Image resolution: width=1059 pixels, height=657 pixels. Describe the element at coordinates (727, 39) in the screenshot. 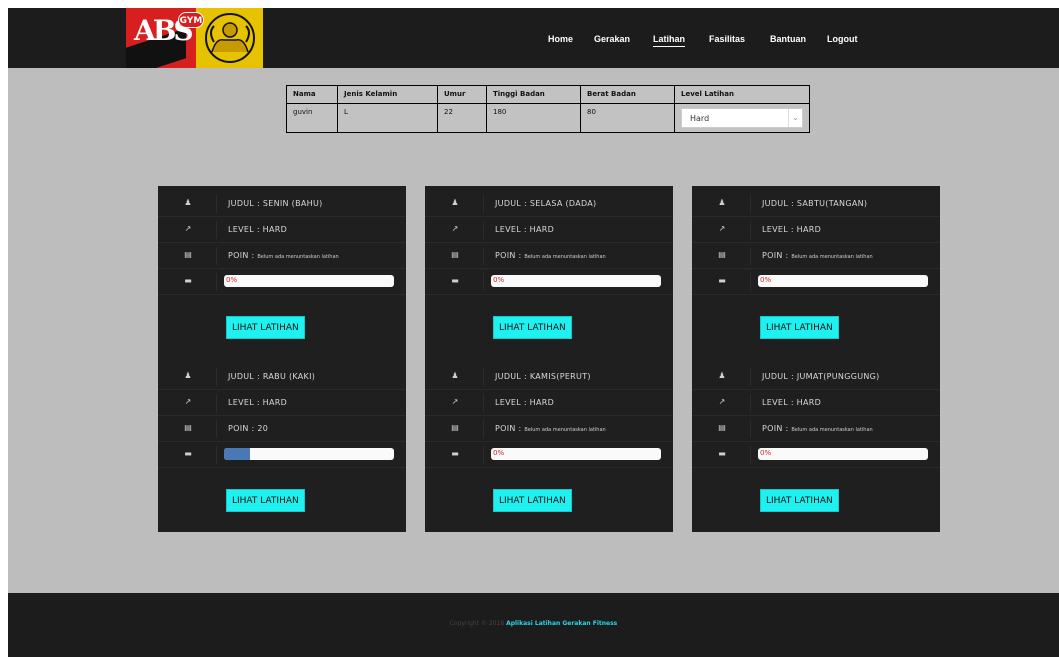

I see `nav-fasilitas: Fasilitas` at that location.